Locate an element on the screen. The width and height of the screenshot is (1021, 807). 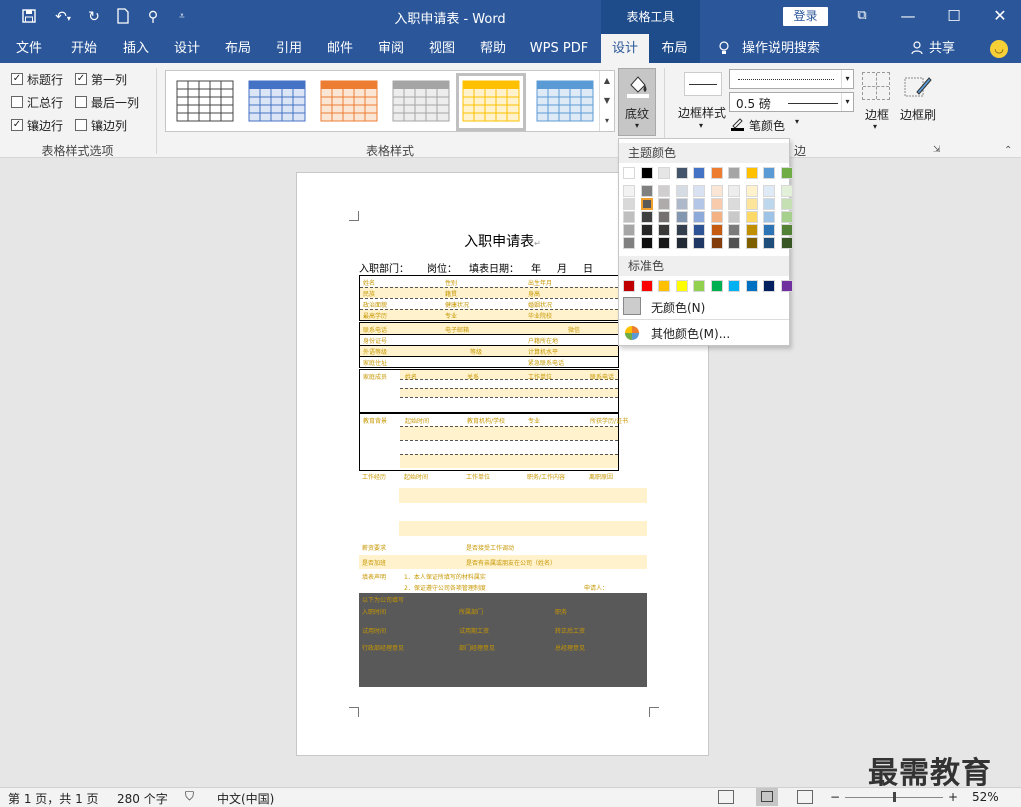
tab-home: 开始 is located at coordinates (84, 48).